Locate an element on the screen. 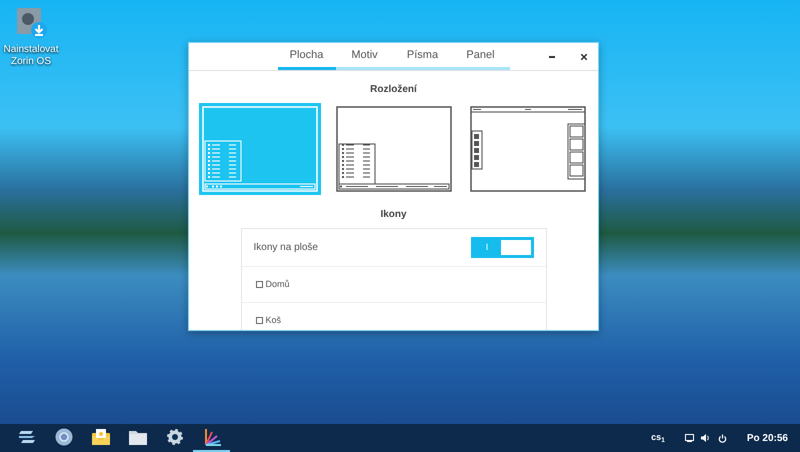  installer-icon is located at coordinates (31, 23).